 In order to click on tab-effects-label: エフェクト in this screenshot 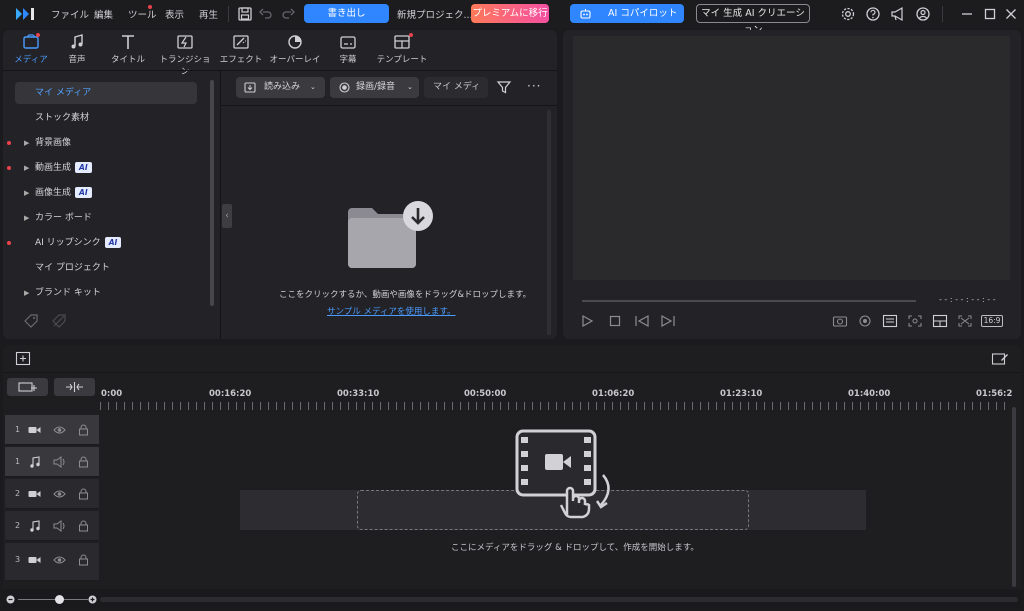, I will do `click(241, 60)`.